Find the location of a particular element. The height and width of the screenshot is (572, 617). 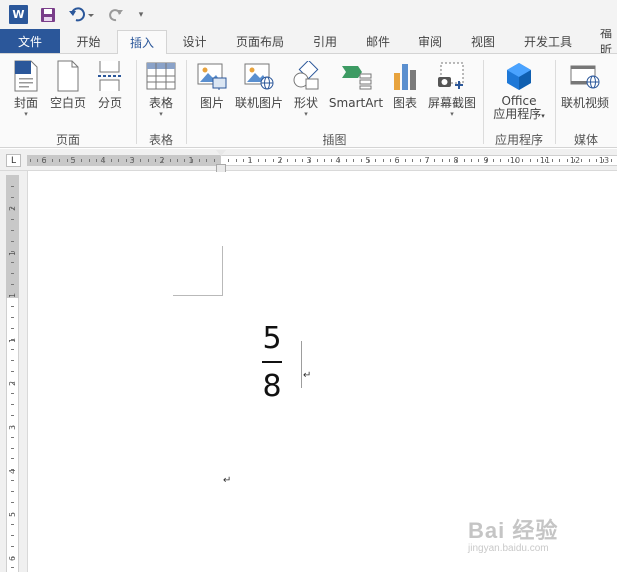

screenshot-button: 屏幕截图 ▾ is located at coordinates (452, 89).